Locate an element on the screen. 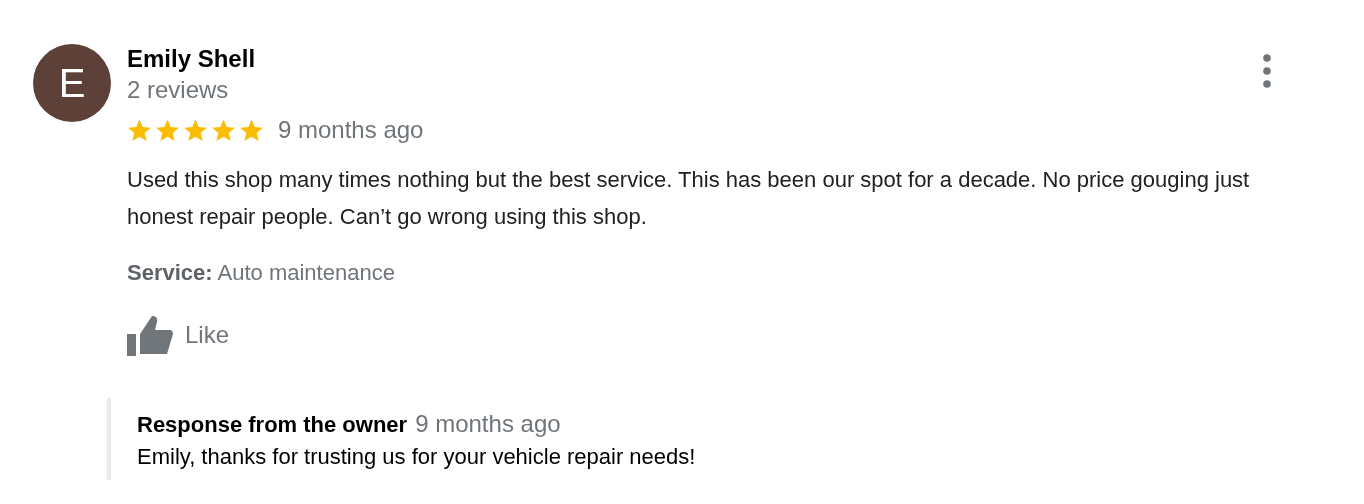 Image resolution: width=1364 pixels, height=504 pixels. more-icon is located at coordinates (1267, 71).